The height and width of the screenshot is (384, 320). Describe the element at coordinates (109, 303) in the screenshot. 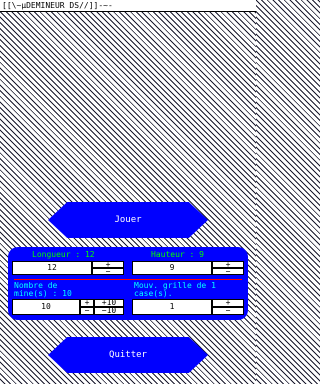

I see `mines-plus10-button: +10` at that location.